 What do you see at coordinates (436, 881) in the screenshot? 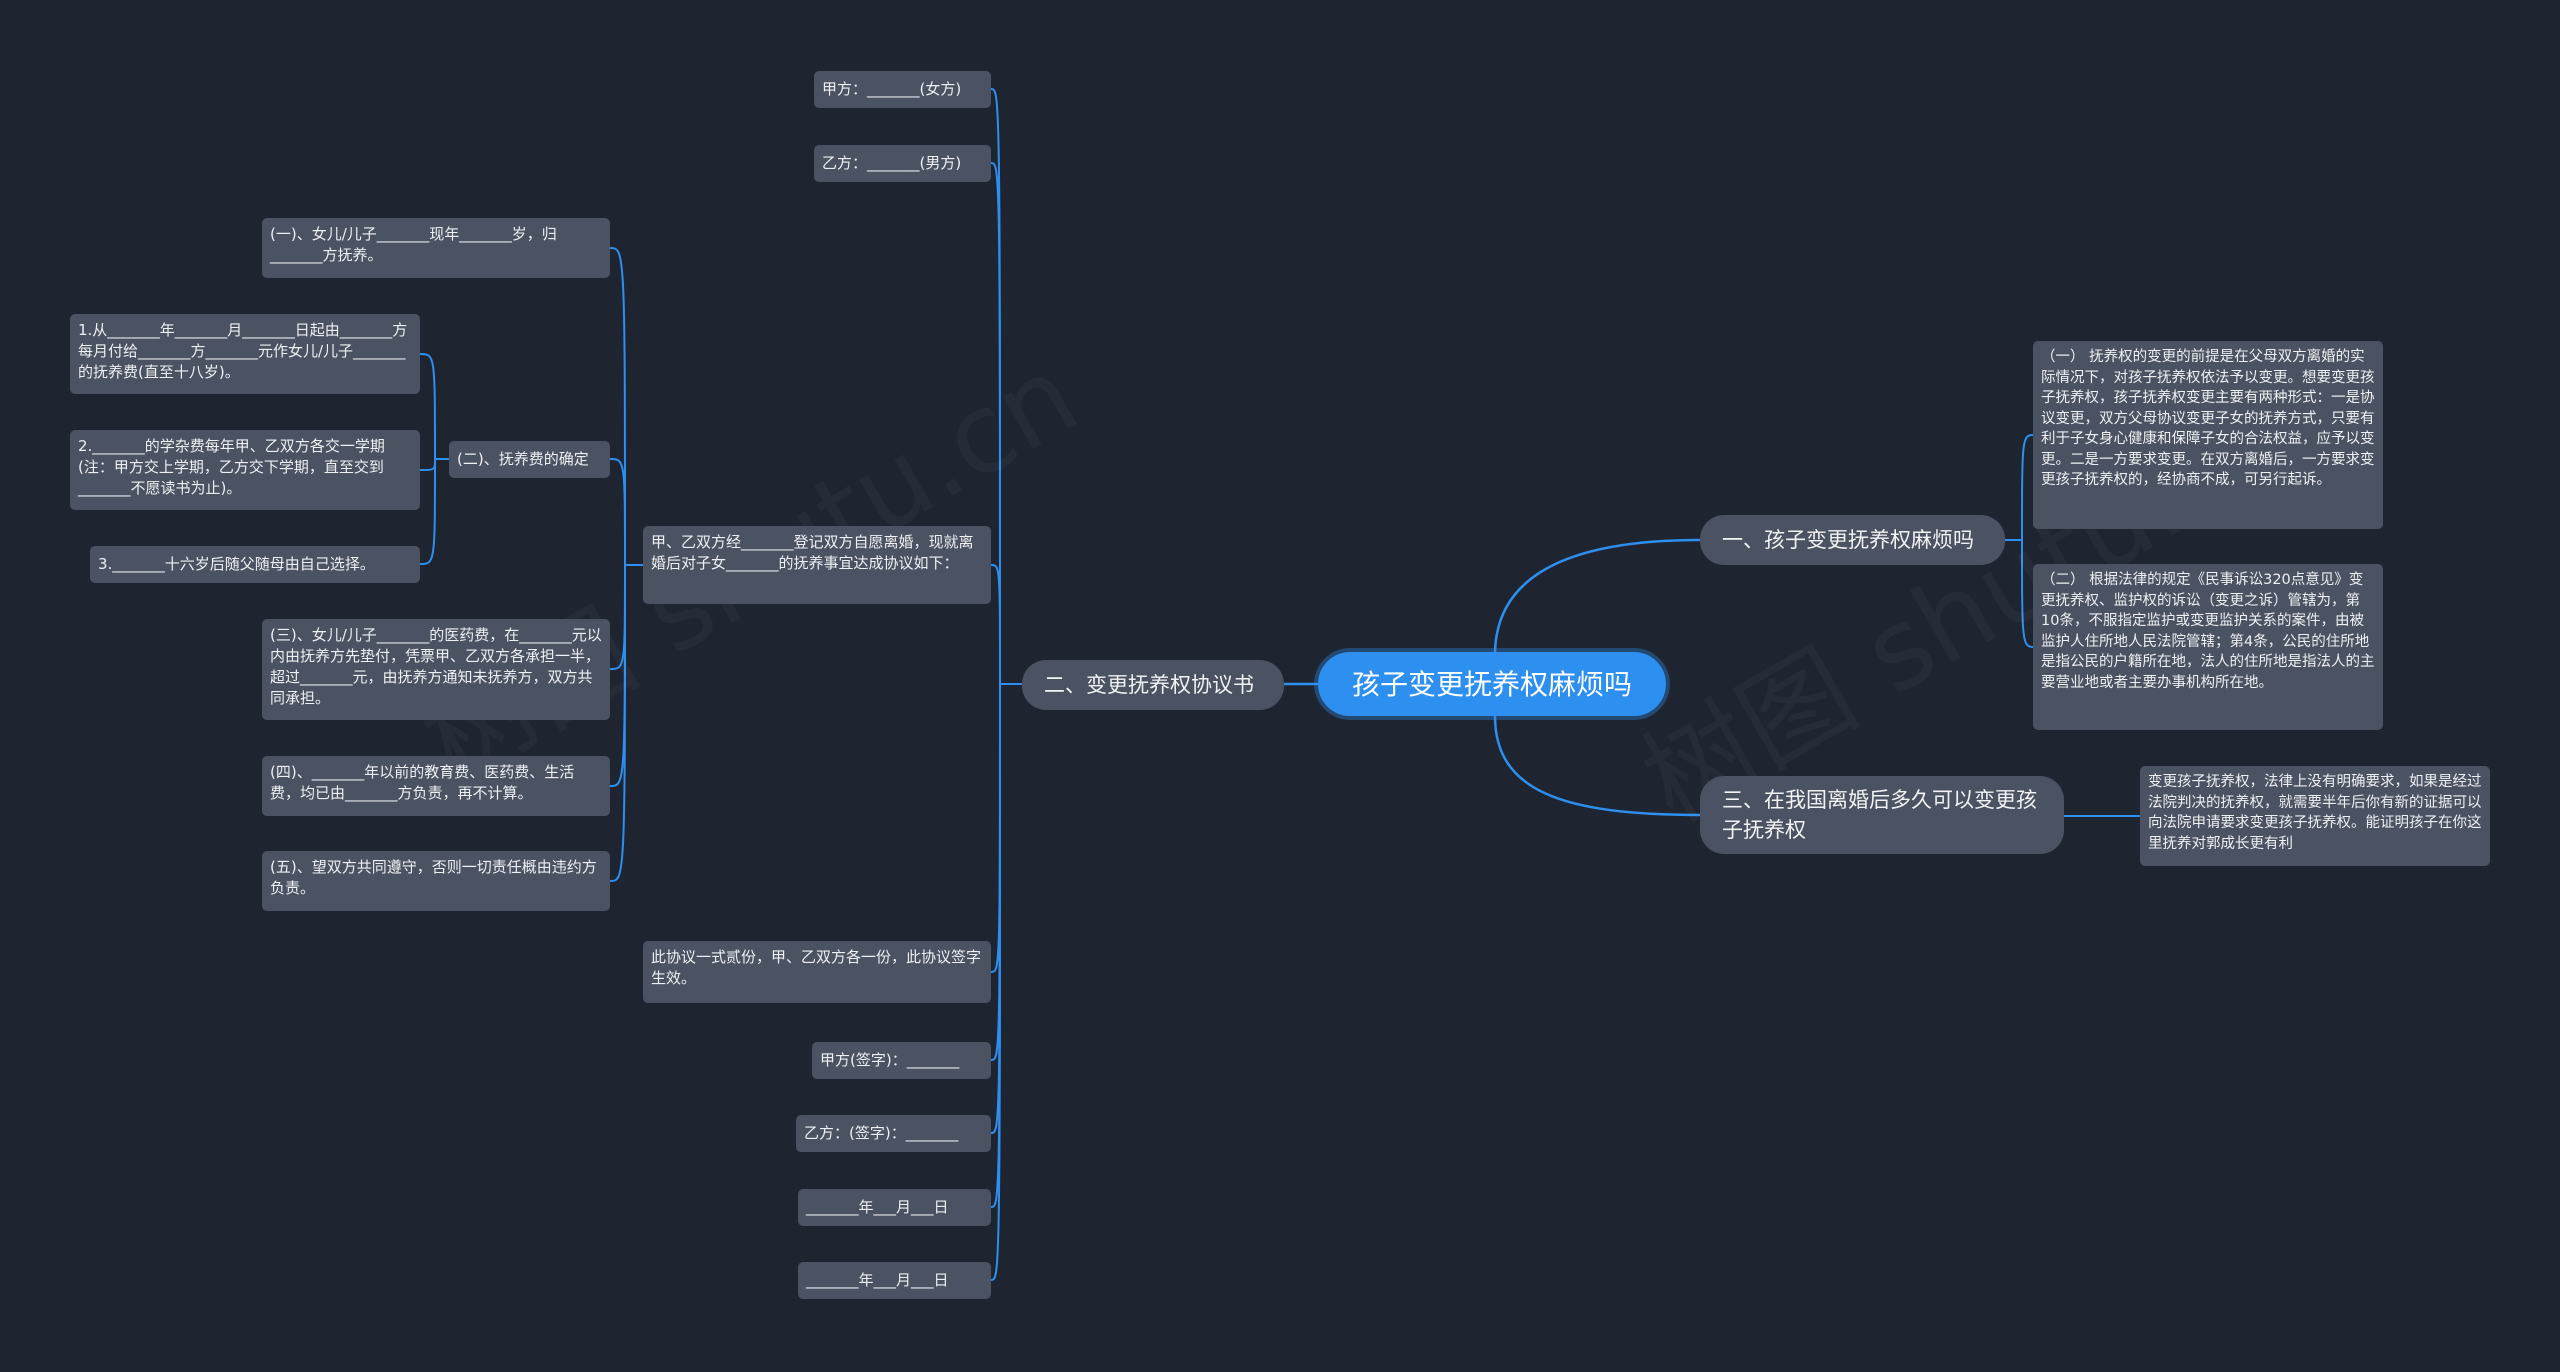
I see `leaf-item-five: (五)、望双方共同遵守，否则一切责任概由违约方负责。` at bounding box center [436, 881].